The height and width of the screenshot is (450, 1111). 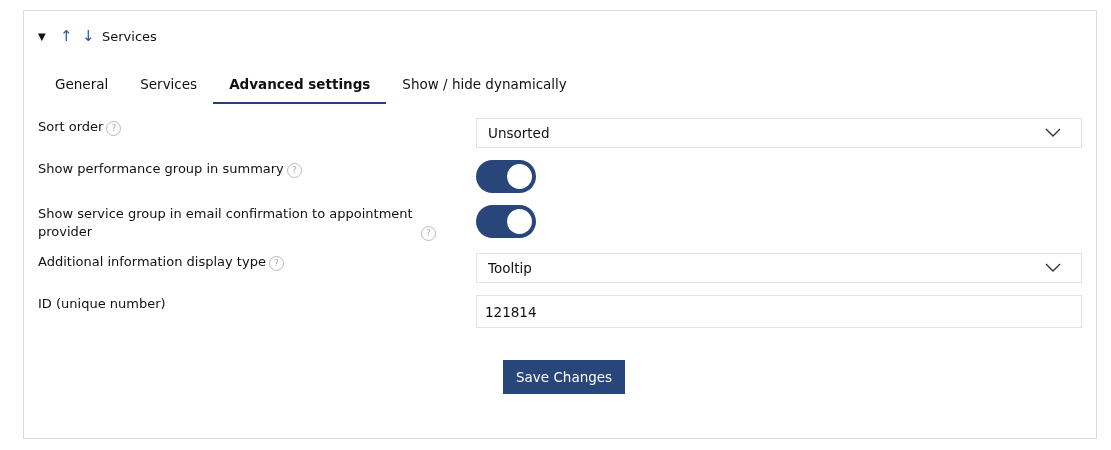 What do you see at coordinates (169, 85) in the screenshot?
I see `tab: Services` at bounding box center [169, 85].